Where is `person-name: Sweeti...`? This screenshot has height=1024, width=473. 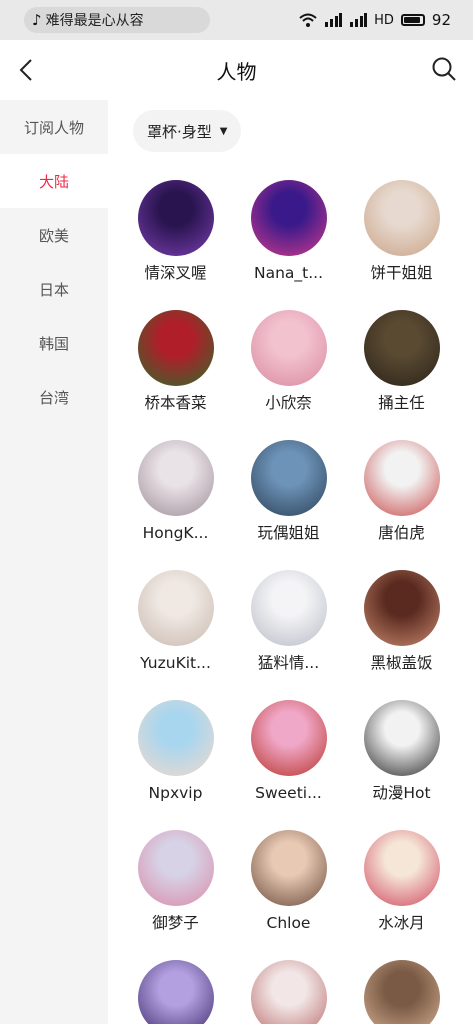 person-name: Sweeti... is located at coordinates (288, 793).